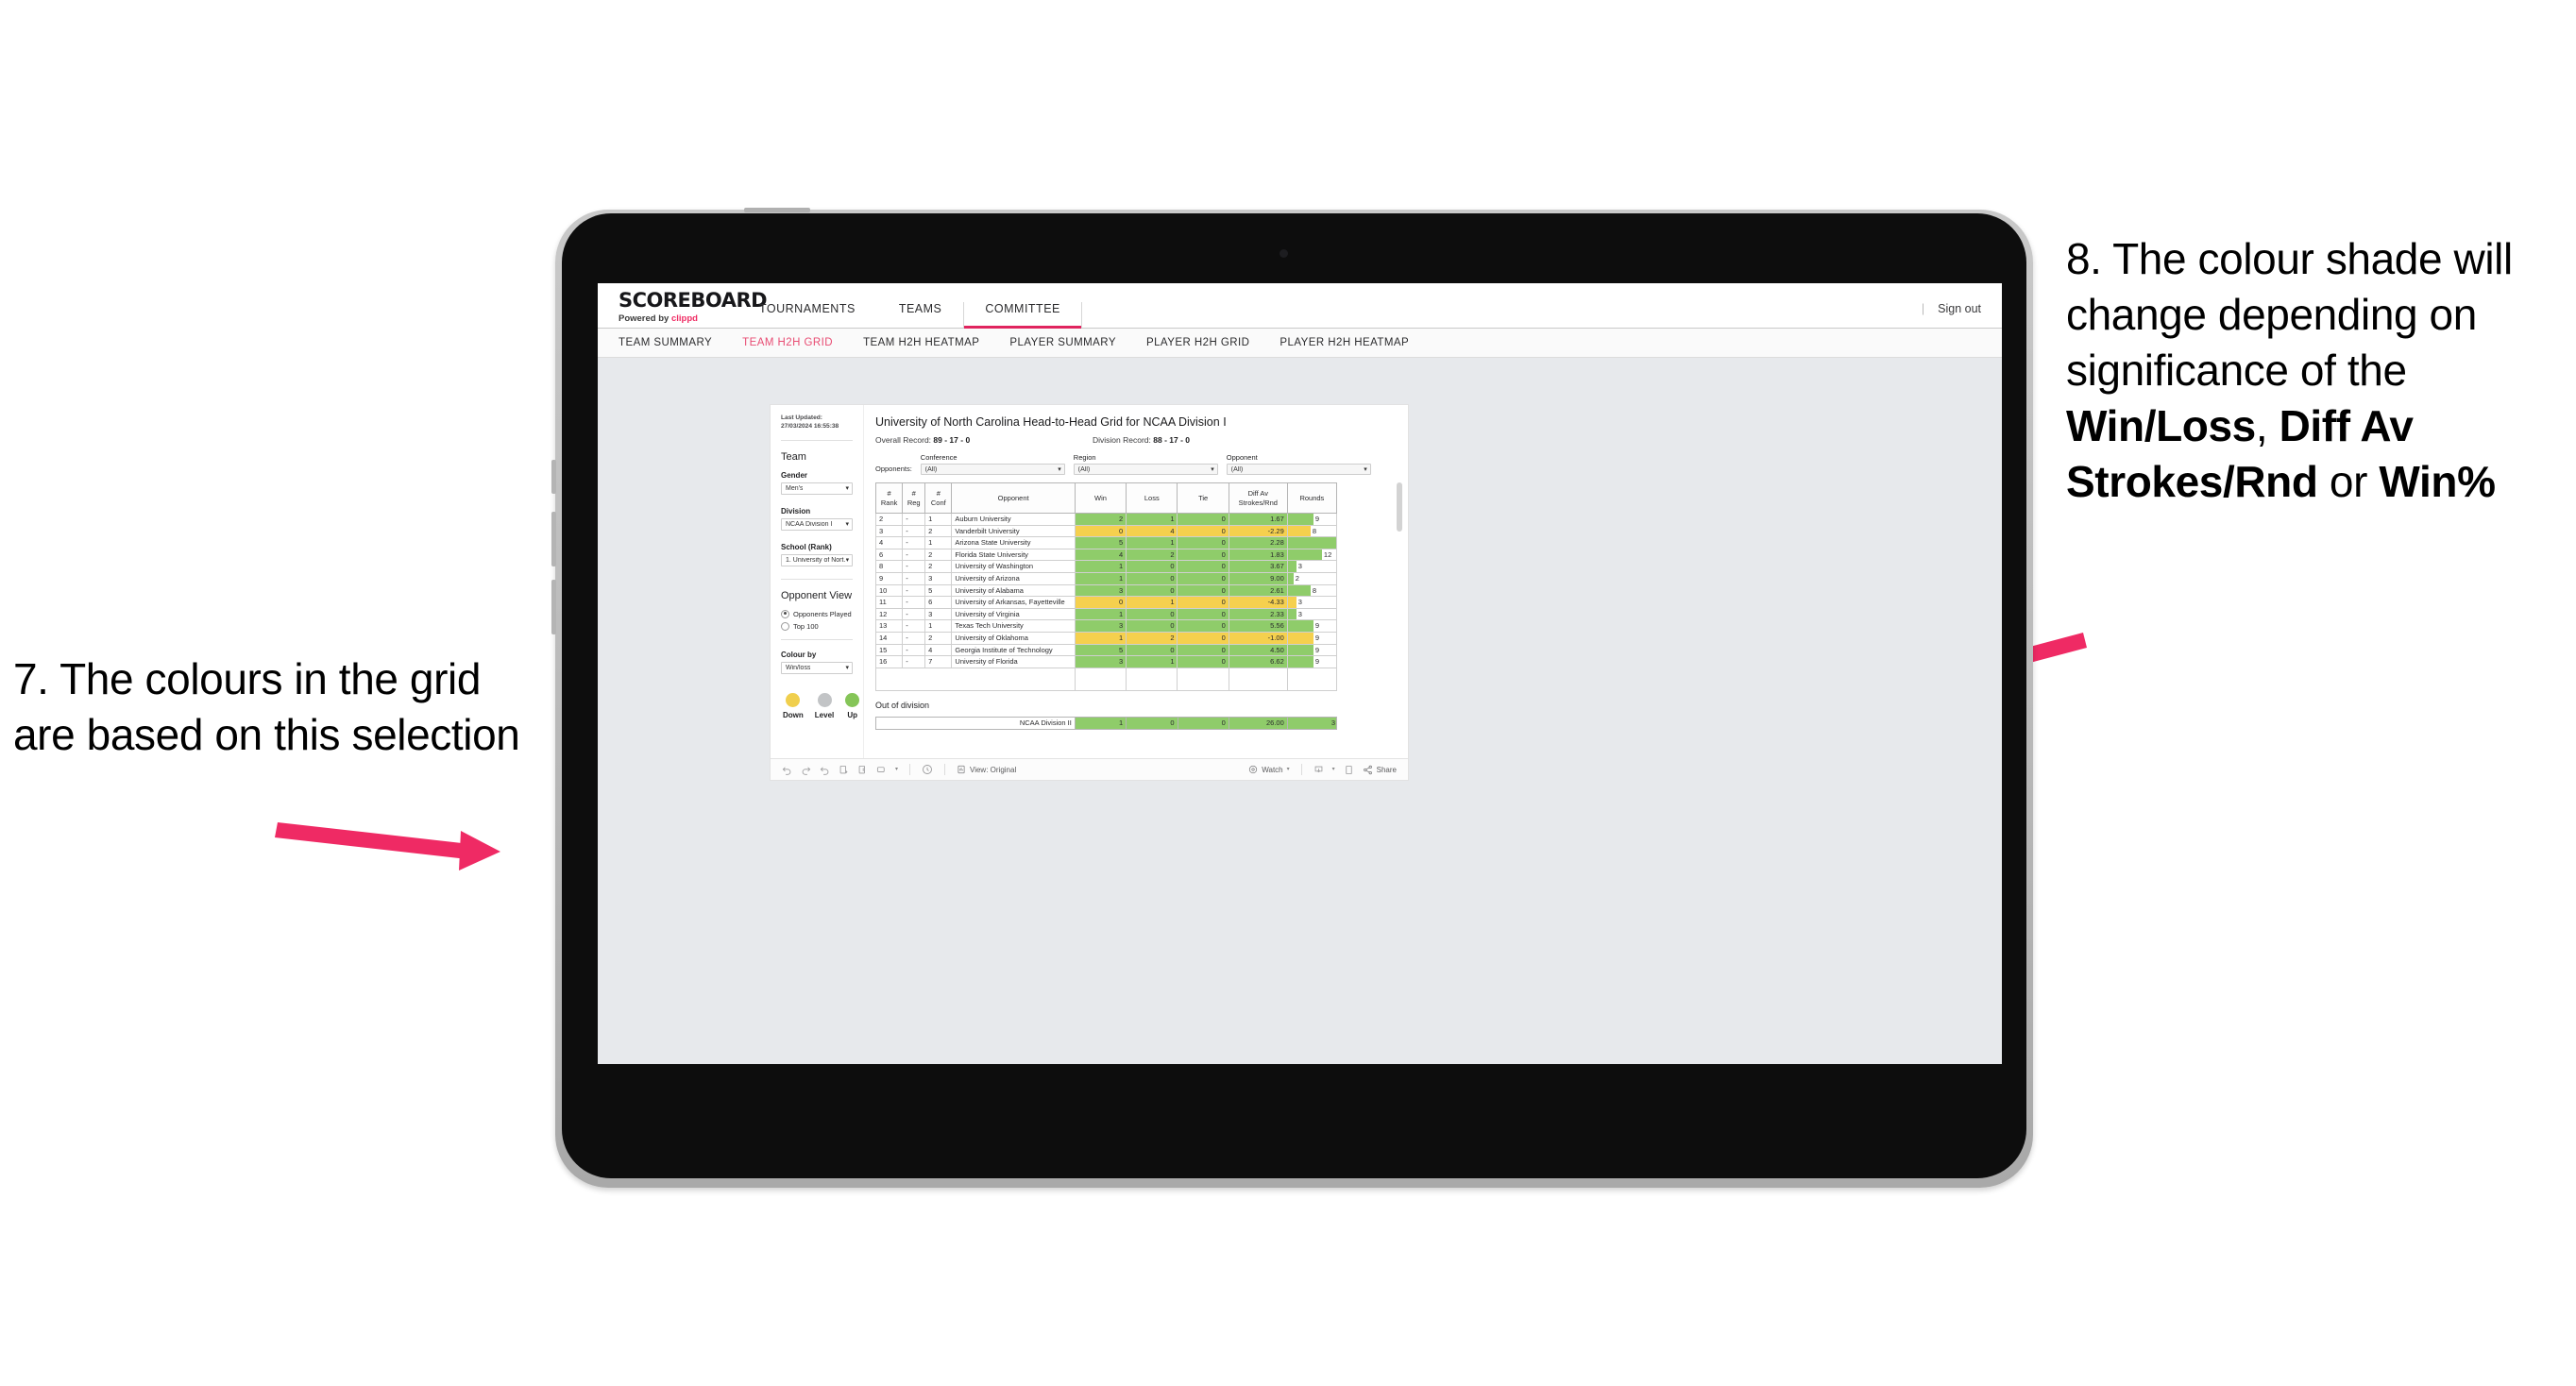 The image size is (2576, 1386). What do you see at coordinates (1344, 342) in the screenshot?
I see `subnav-item-player-h2h-heatmap: PLAYER H2H HEATMAP` at bounding box center [1344, 342].